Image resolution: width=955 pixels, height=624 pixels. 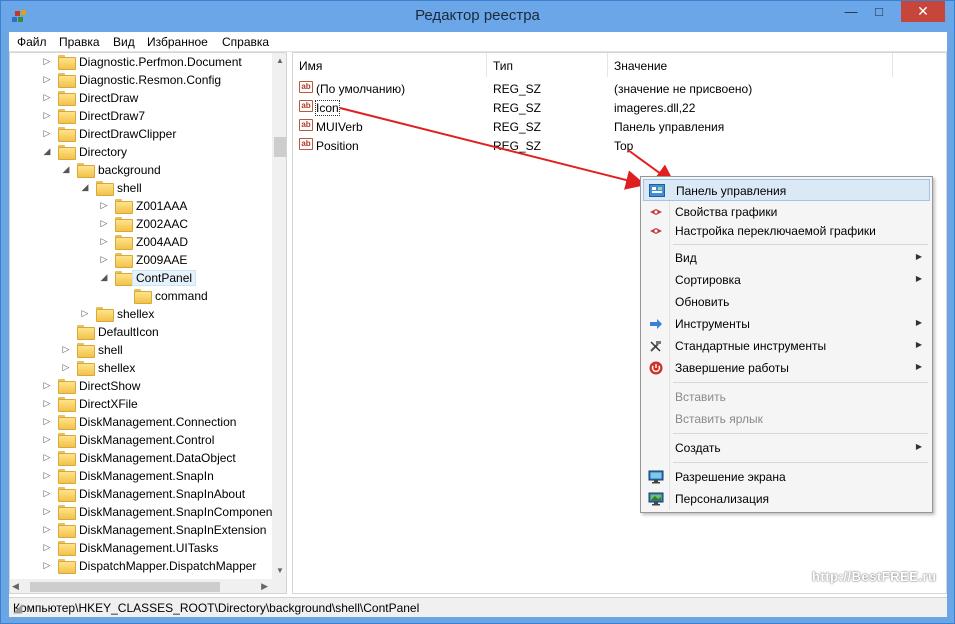 I want to click on menu-item-view: Вид ▶, so click(x=786, y=258).